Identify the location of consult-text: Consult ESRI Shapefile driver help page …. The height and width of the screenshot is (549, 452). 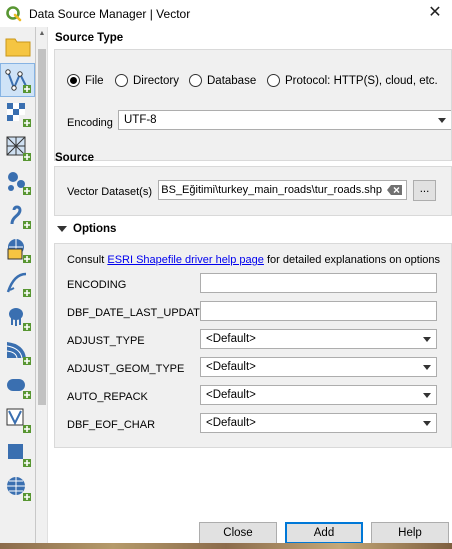
(253, 260).